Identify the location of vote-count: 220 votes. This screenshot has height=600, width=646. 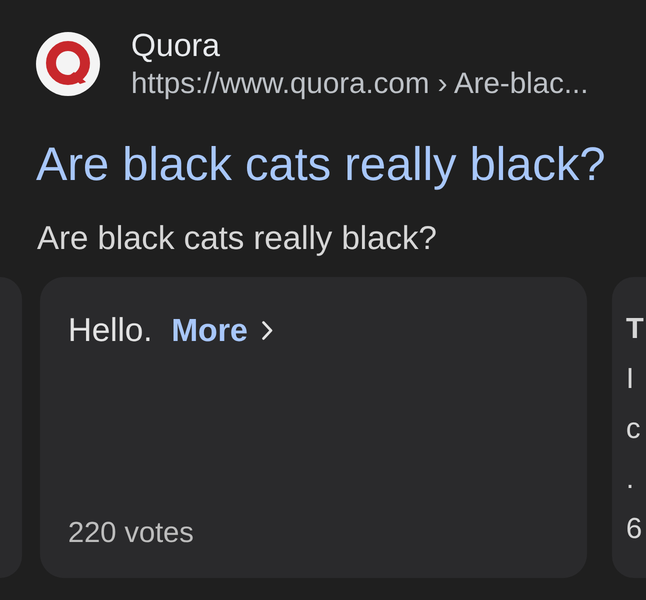
(131, 533).